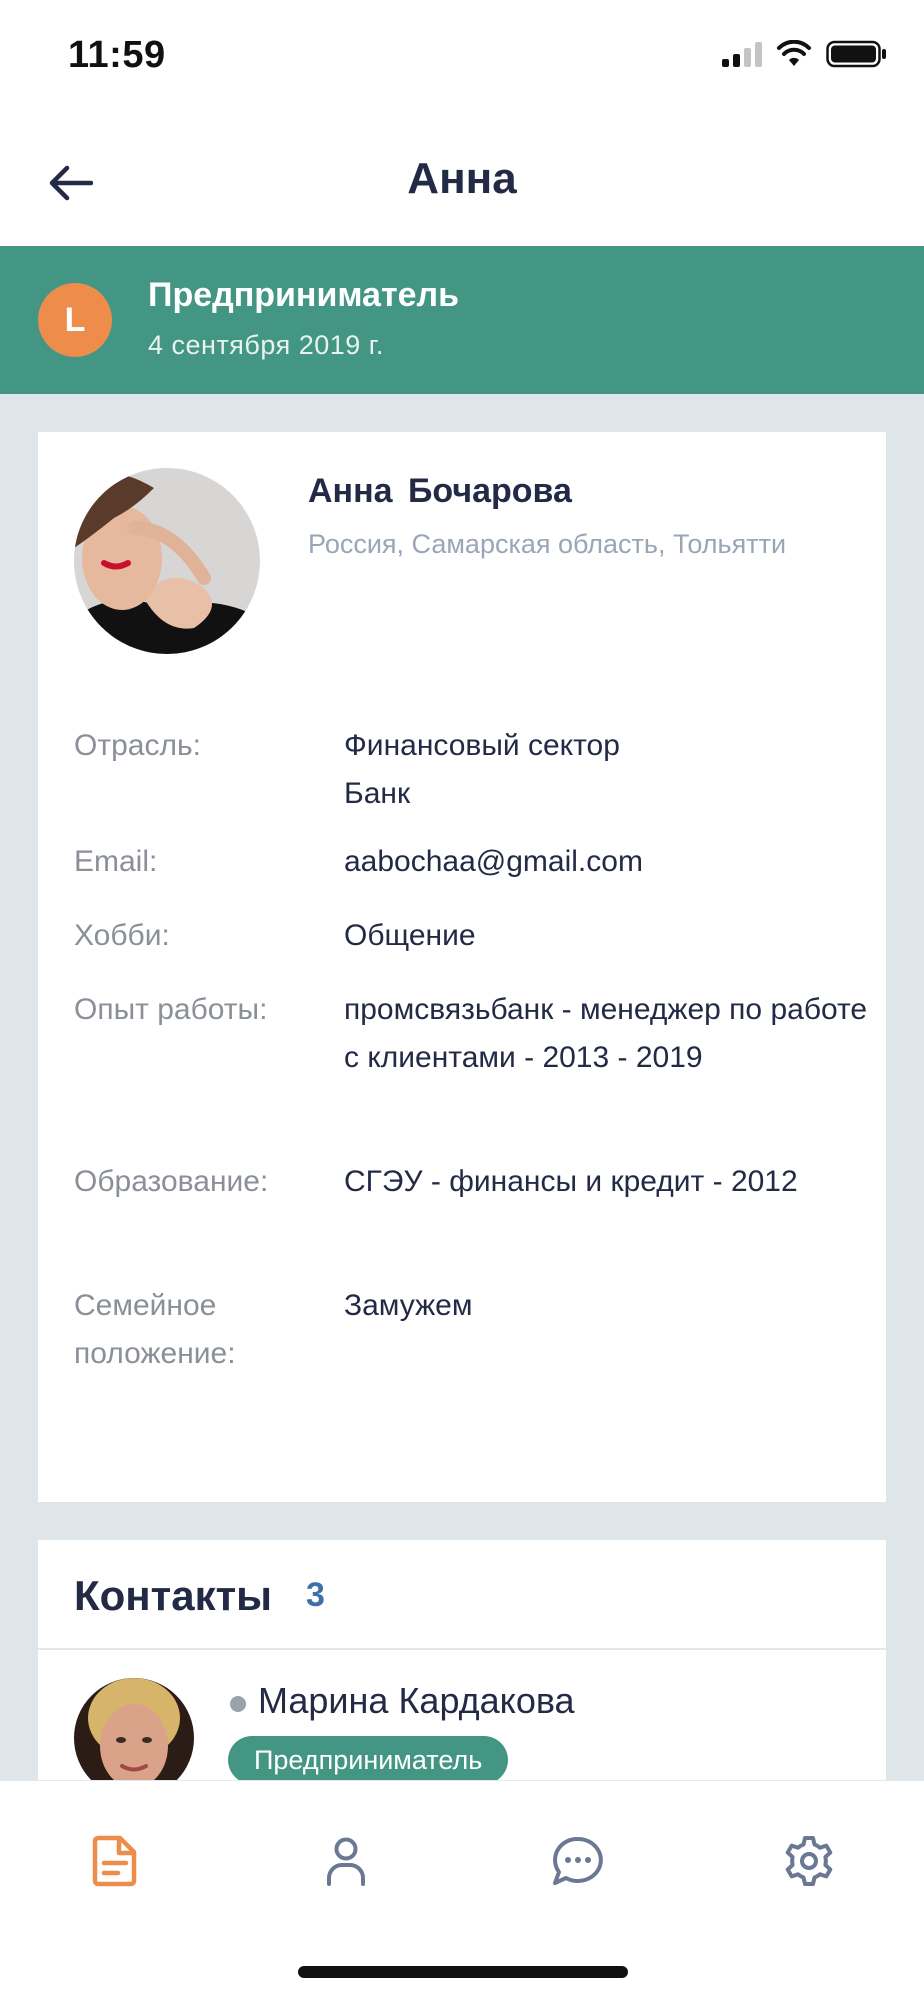 This screenshot has width=924, height=2000. Describe the element at coordinates (173, 1595) in the screenshot. I see `contacts-title: Контакты` at that location.